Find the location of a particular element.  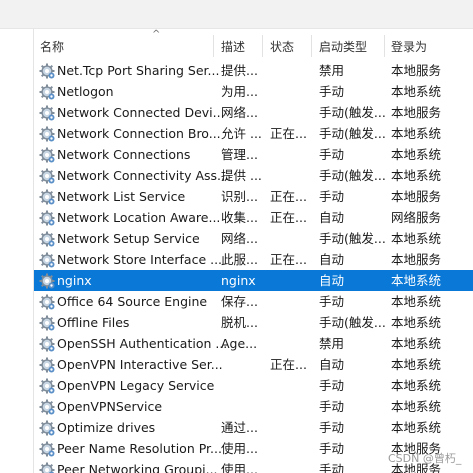

service-startup-type: 禁用 is located at coordinates (332, 343).